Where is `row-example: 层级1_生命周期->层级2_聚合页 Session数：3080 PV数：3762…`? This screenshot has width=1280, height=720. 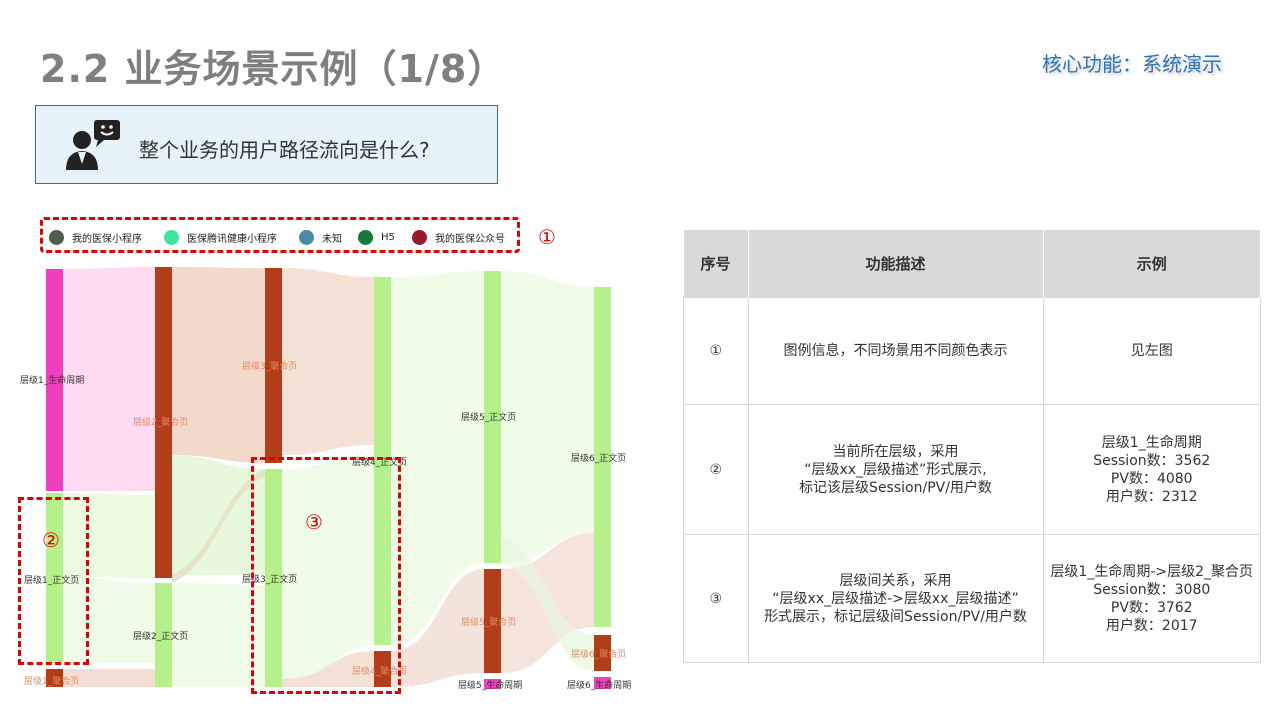 row-example: 层级1_生命周期->层级2_聚合页 Session数：3080 PV数：3762… is located at coordinates (1151, 598).